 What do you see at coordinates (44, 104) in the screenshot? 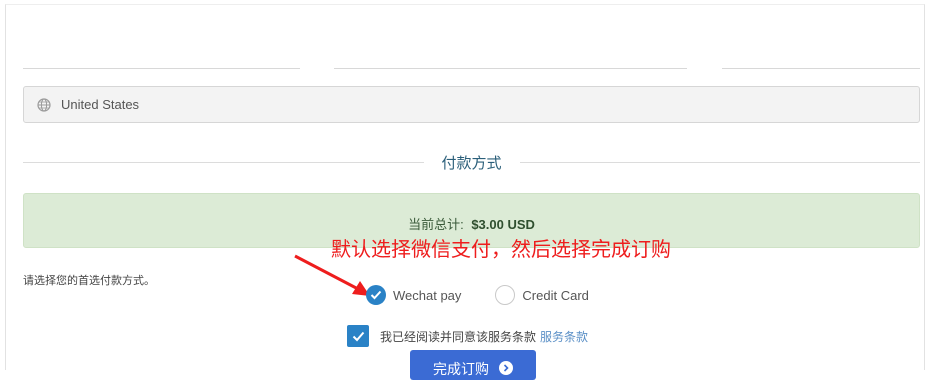
I see `globe-icon` at bounding box center [44, 104].